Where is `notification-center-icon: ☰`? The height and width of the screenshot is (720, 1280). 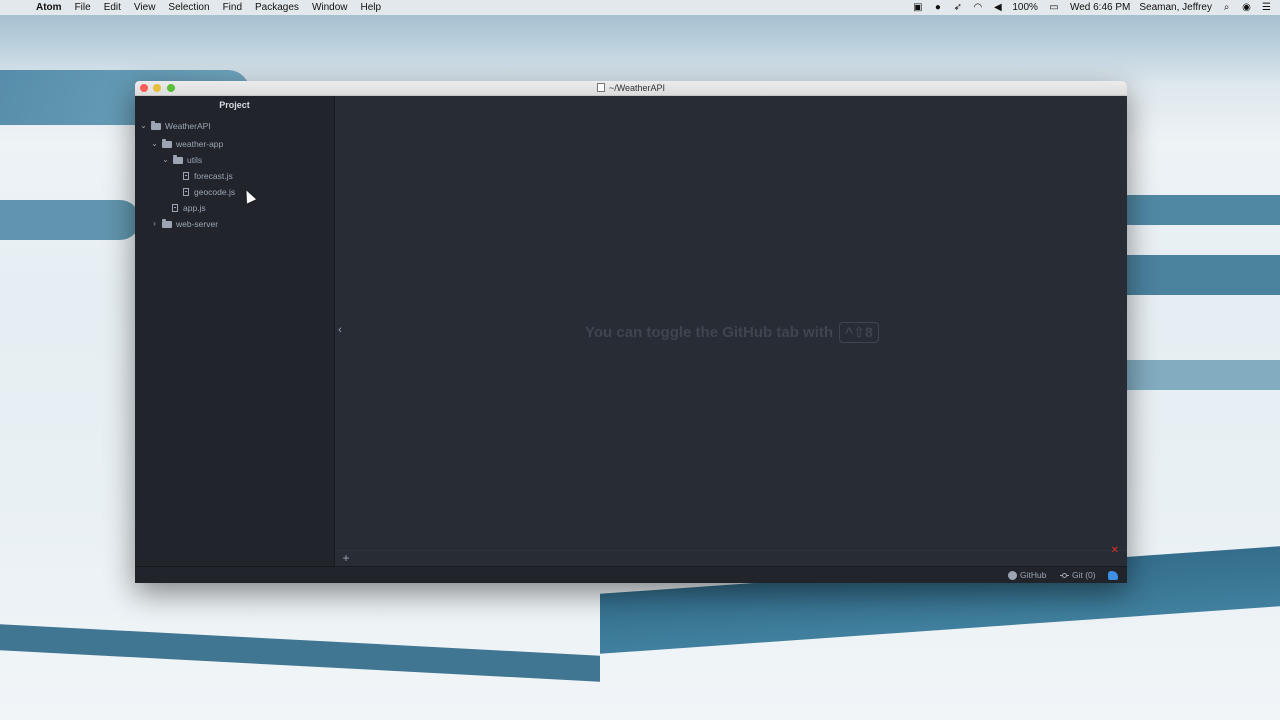 notification-center-icon: ☰ is located at coordinates (1266, 7).